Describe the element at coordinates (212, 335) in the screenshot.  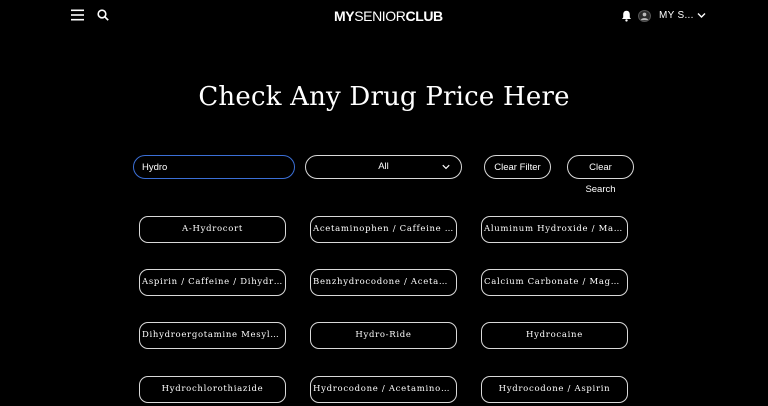
I see `drug-item: Dihydroergotamine Mesylate` at that location.